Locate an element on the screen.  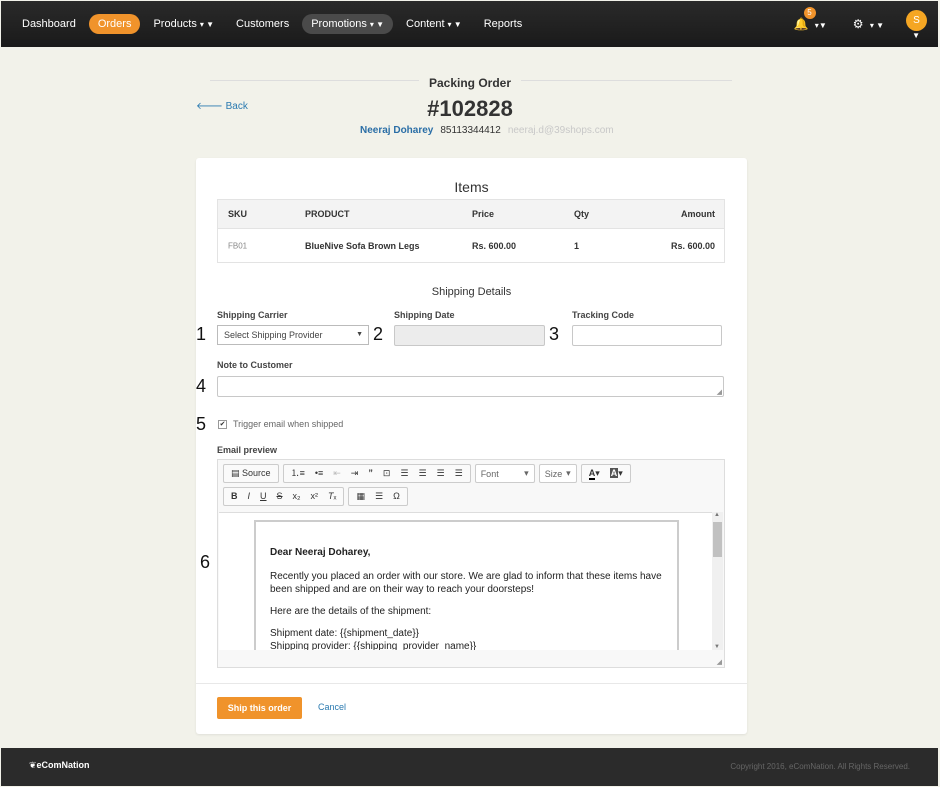
source-button: ▤ Source is located at coordinates (251, 473).